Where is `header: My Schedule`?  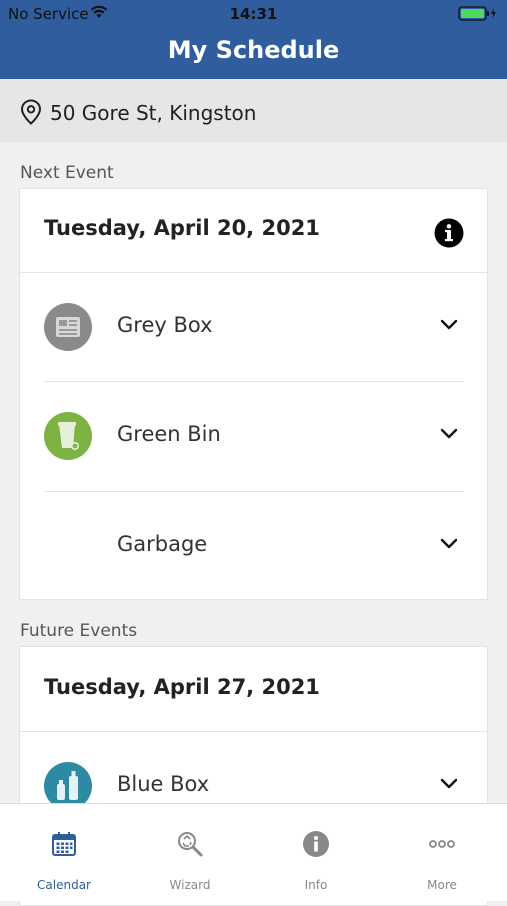
header: My Schedule is located at coordinates (253, 53).